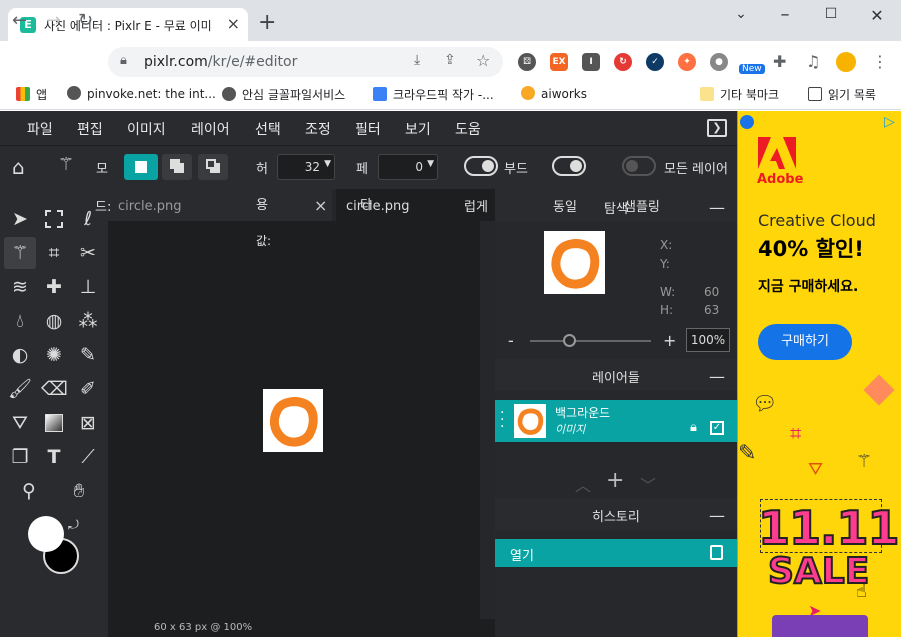 The height and width of the screenshot is (637, 901). I want to click on gradient-tool-icon, so click(54, 423).